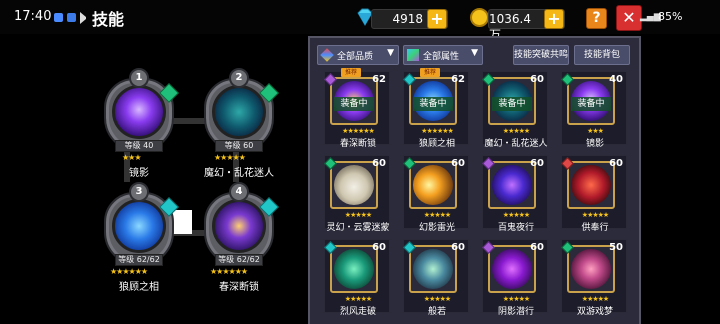 Image resolution: width=720 pixels, height=324 pixels. What do you see at coordinates (139, 78) in the screenshot?
I see `slot-number: 1` at bounding box center [139, 78].